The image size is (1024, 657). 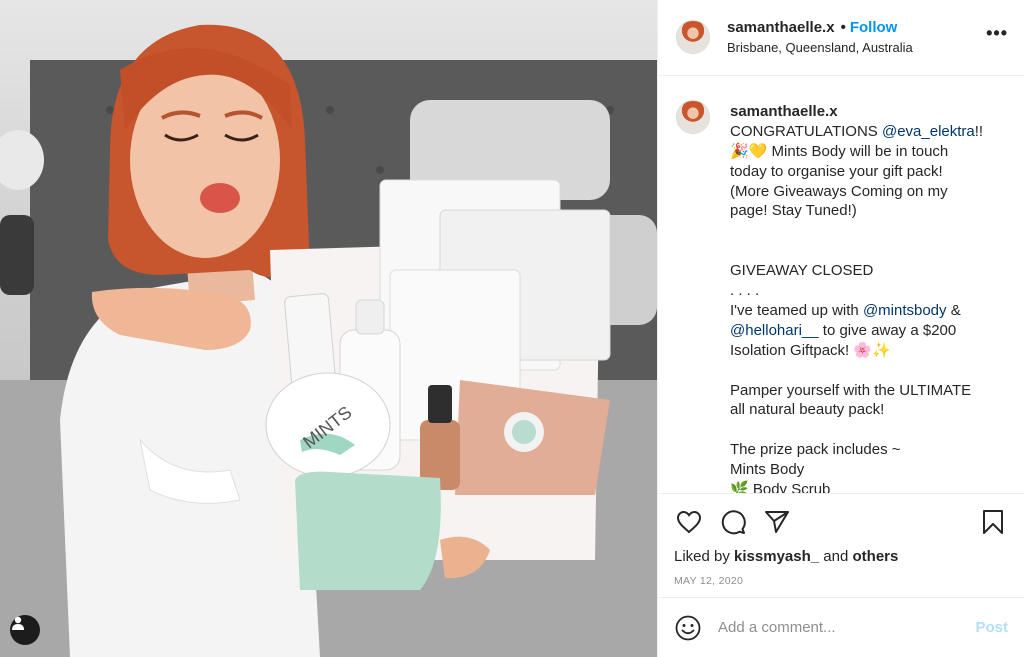 What do you see at coordinates (874, 27) in the screenshot?
I see `follow-button: Follow` at bounding box center [874, 27].